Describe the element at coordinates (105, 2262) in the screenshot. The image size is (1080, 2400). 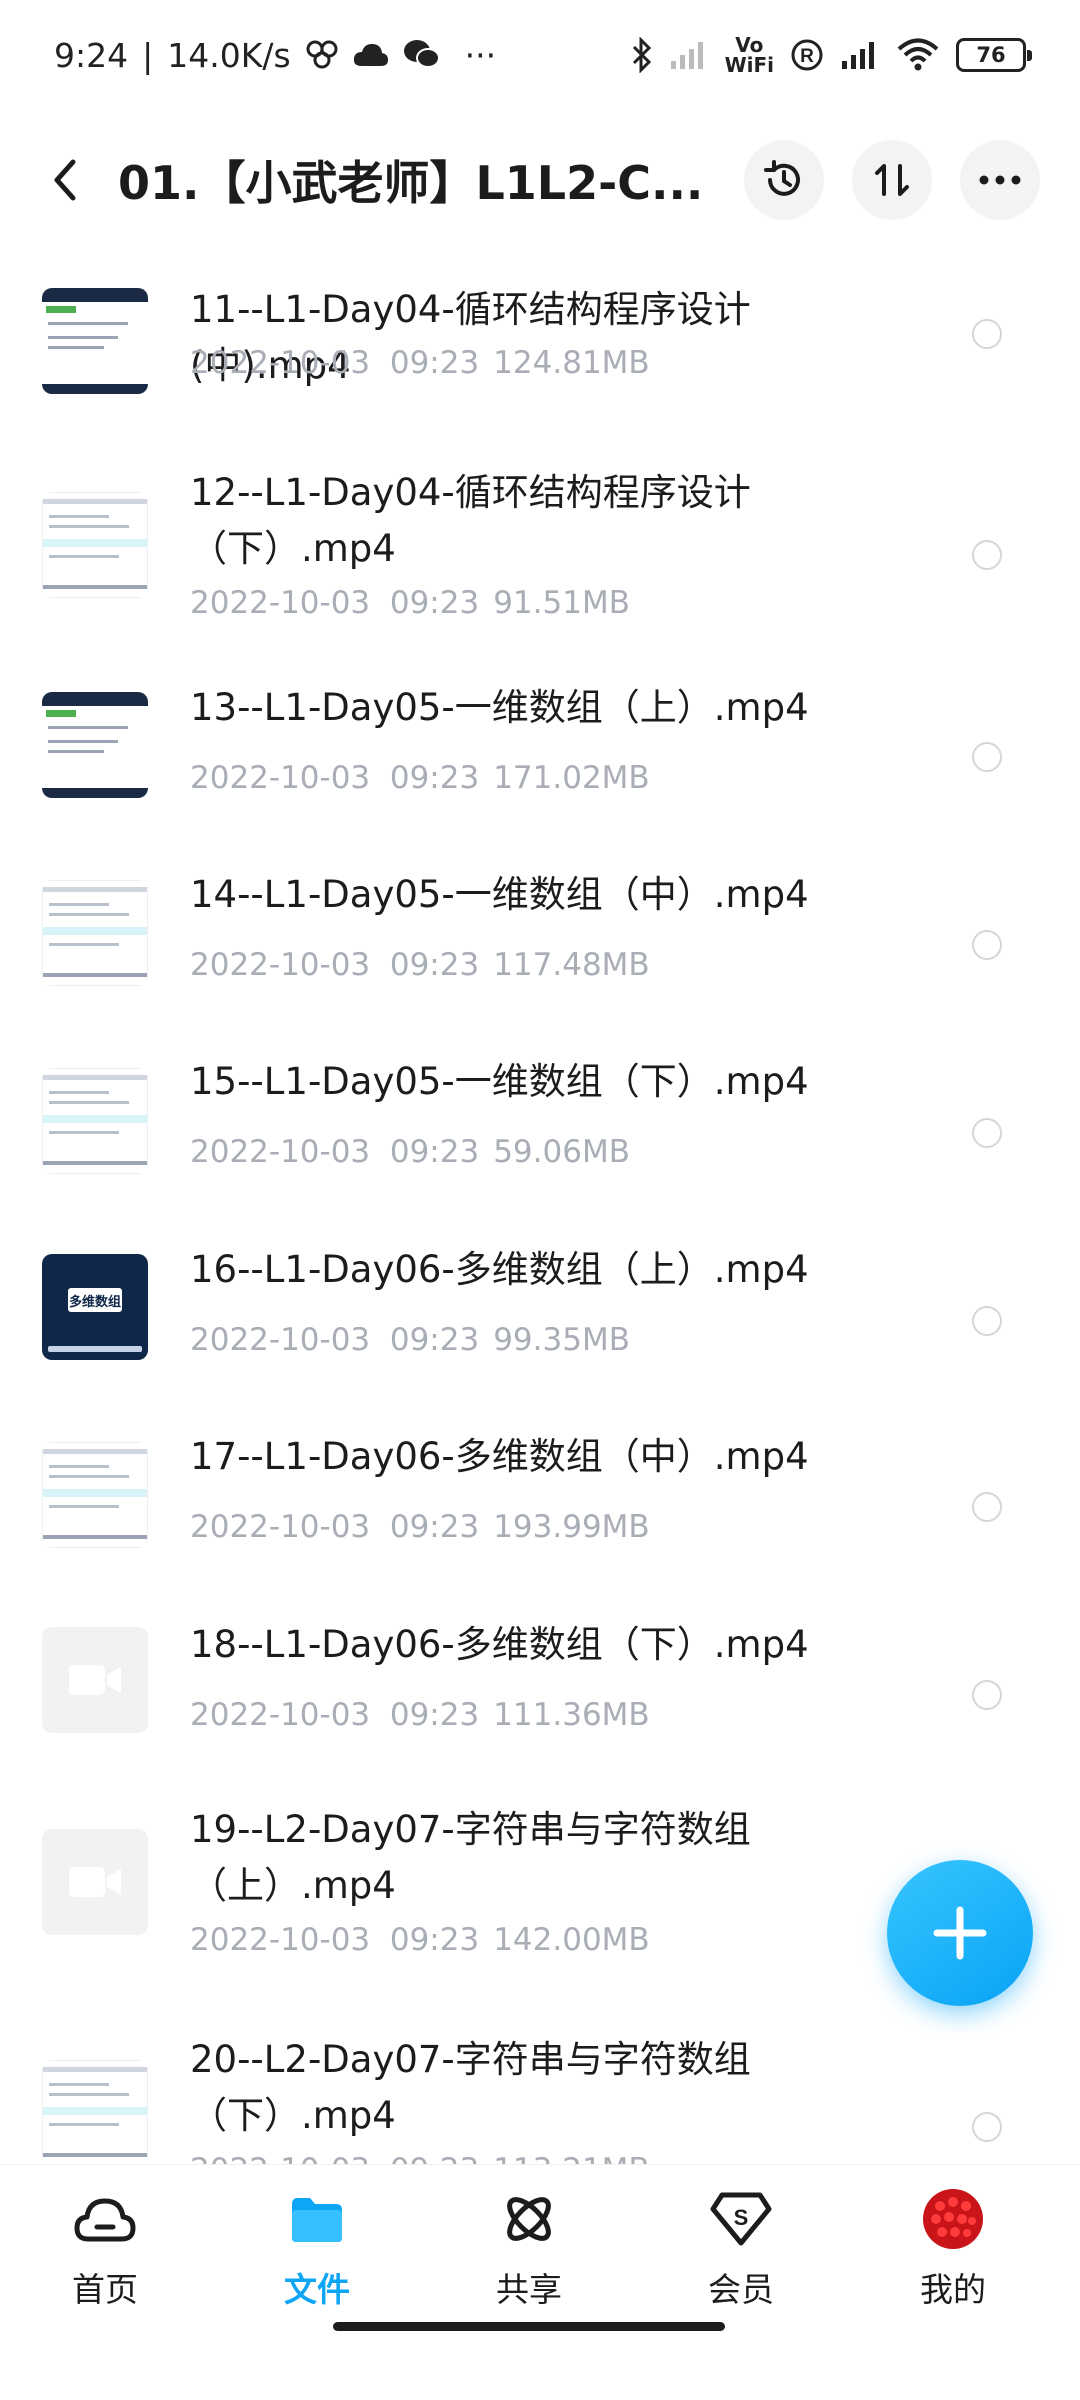
I see `nav-home: 首页` at that location.